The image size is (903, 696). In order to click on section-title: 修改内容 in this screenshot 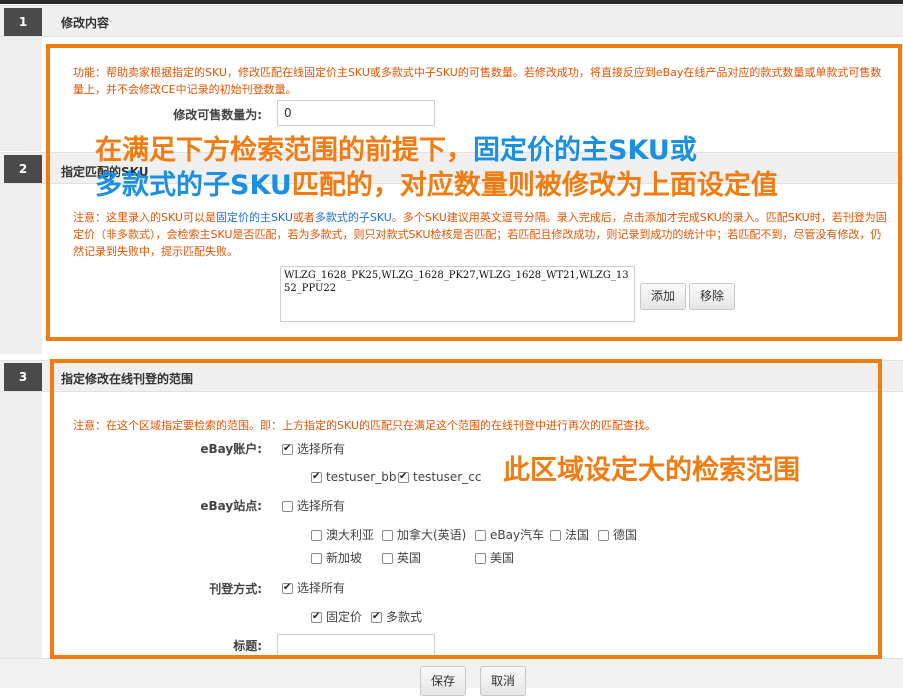, I will do `click(85, 23)`.